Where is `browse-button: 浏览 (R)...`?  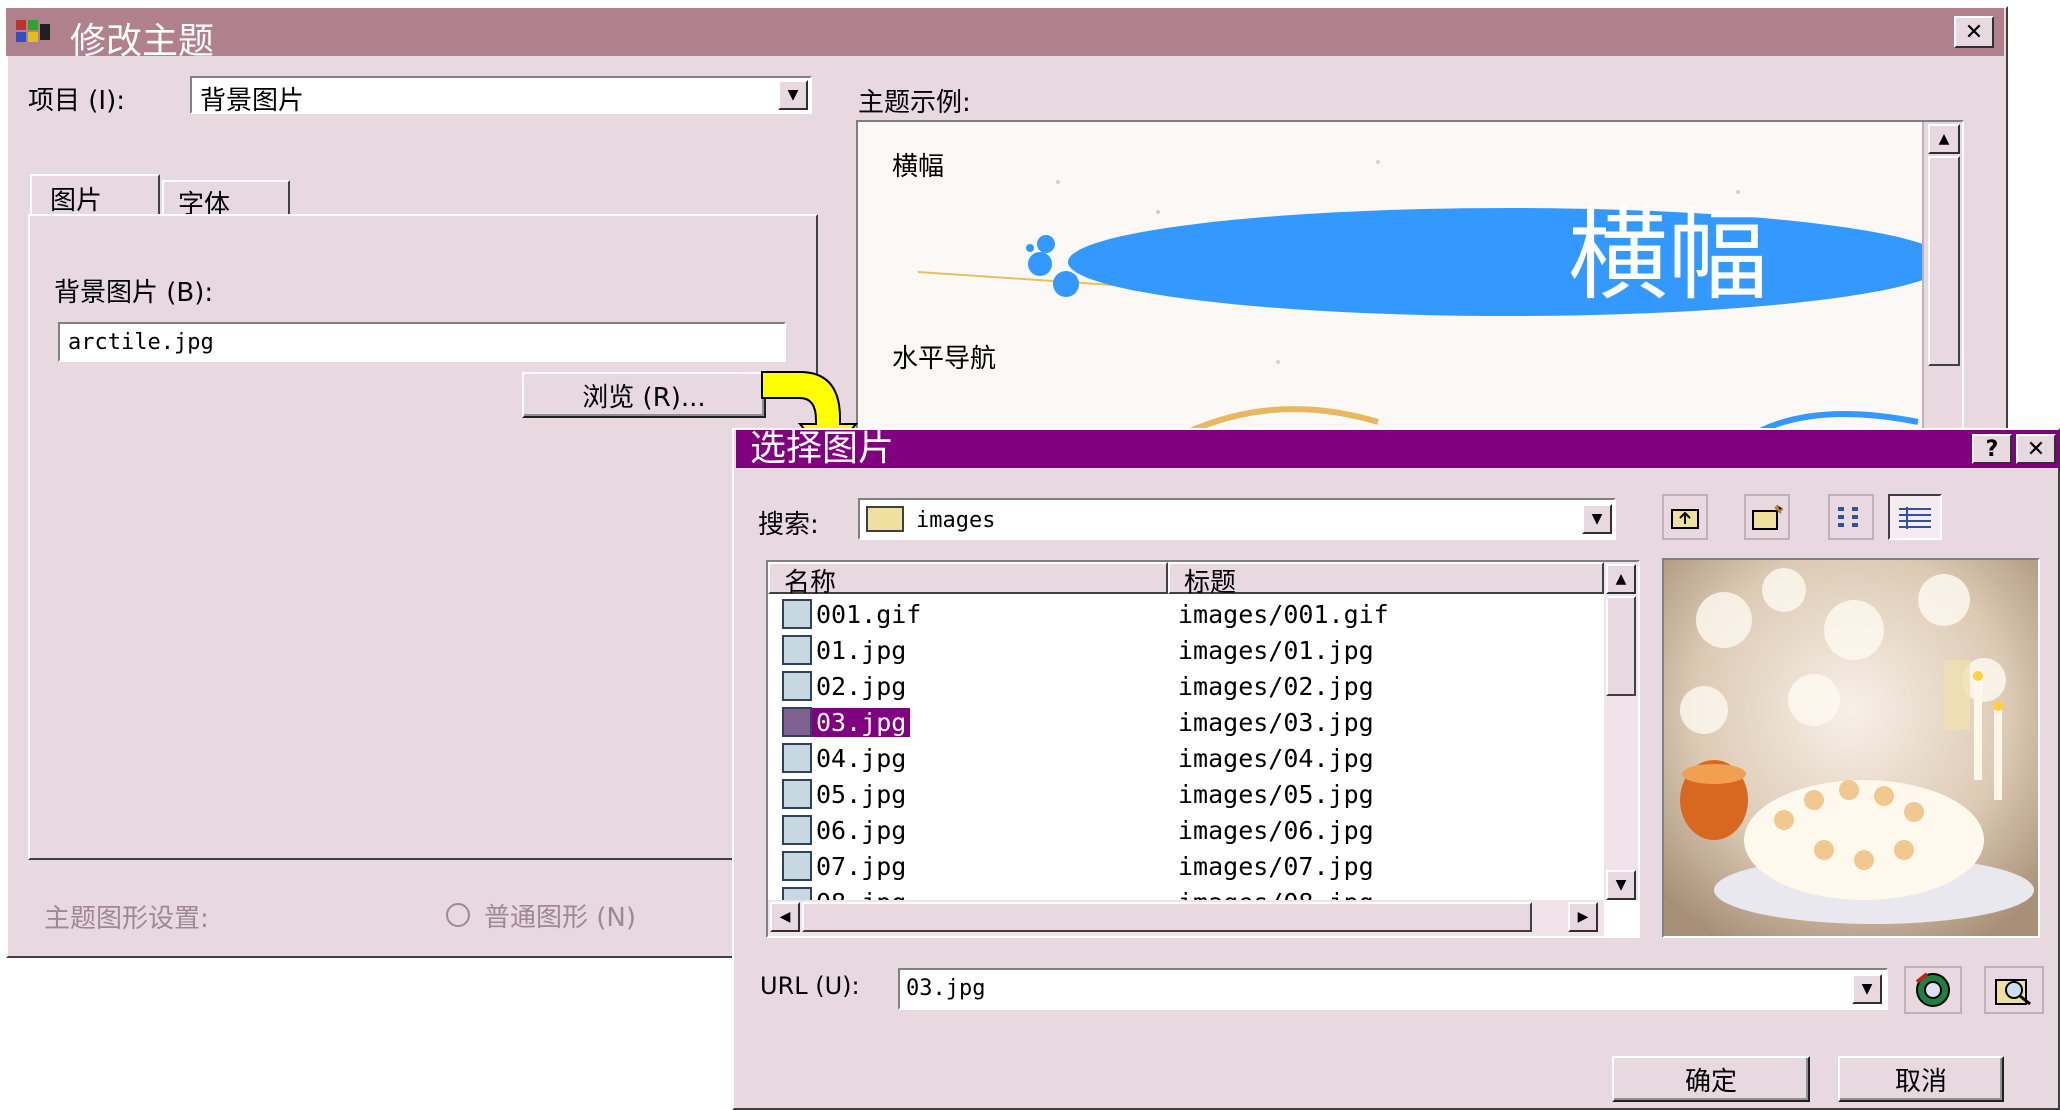 browse-button: 浏览 (R)... is located at coordinates (644, 395).